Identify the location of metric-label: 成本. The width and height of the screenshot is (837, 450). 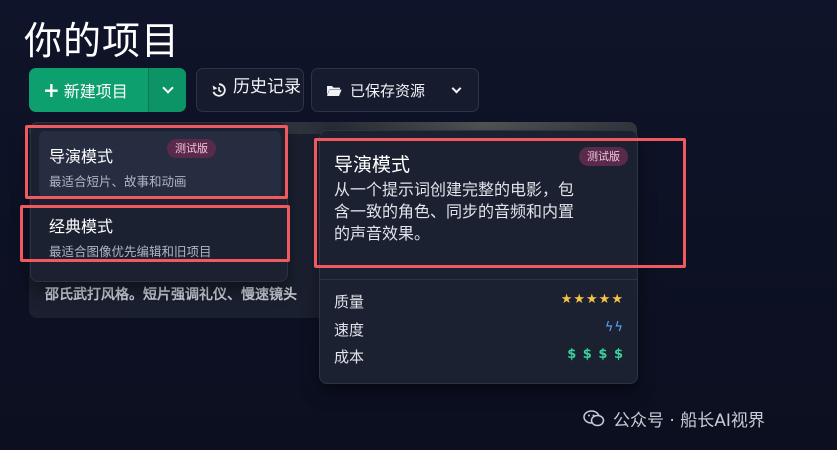
(349, 357).